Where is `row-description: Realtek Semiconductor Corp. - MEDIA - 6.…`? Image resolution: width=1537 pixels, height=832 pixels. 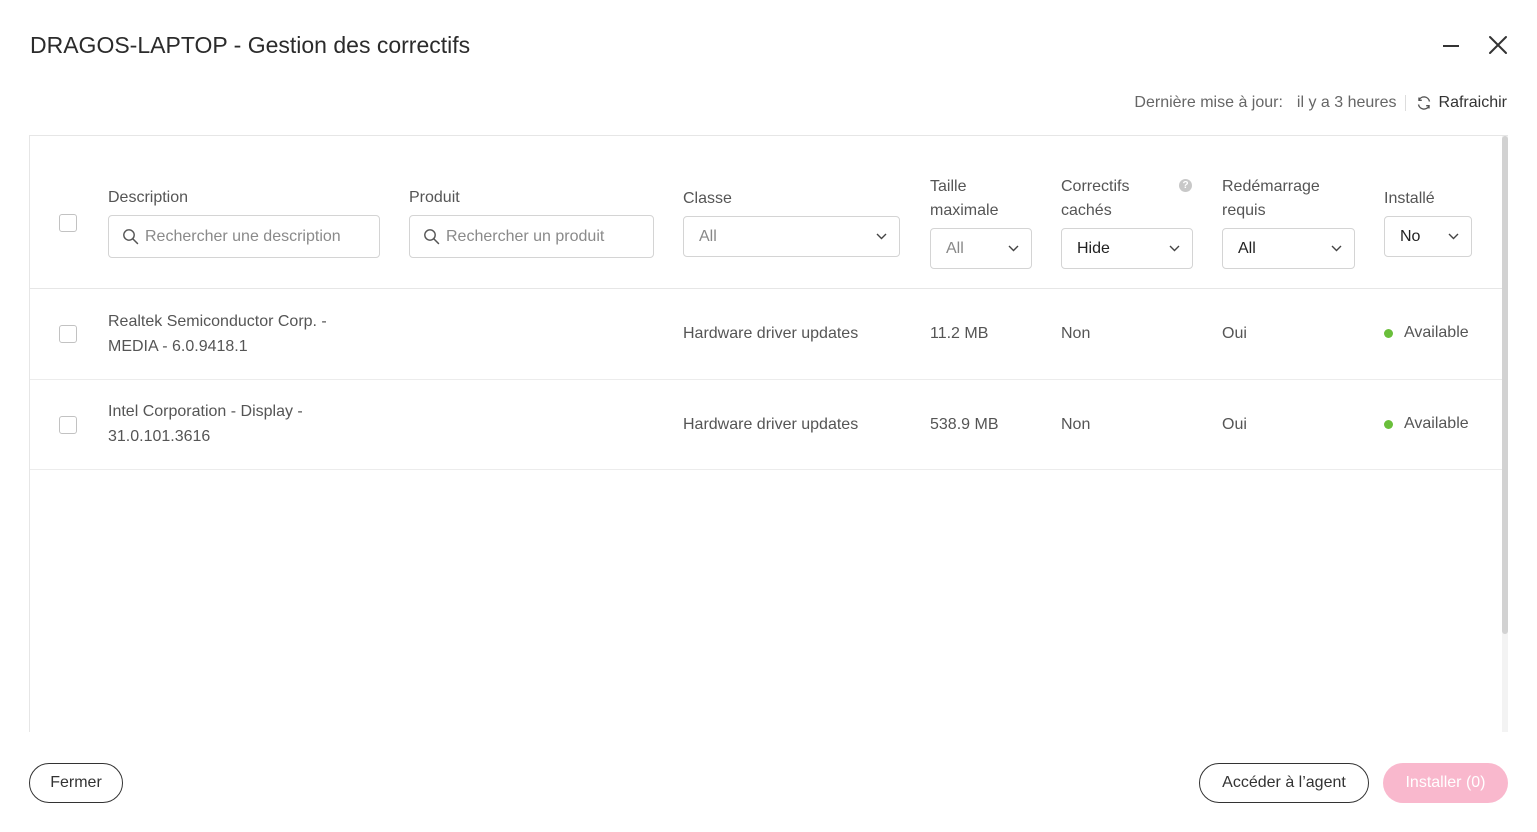
row-description: Realtek Semiconductor Corp. - MEDIA - 6.… is located at coordinates (217, 334).